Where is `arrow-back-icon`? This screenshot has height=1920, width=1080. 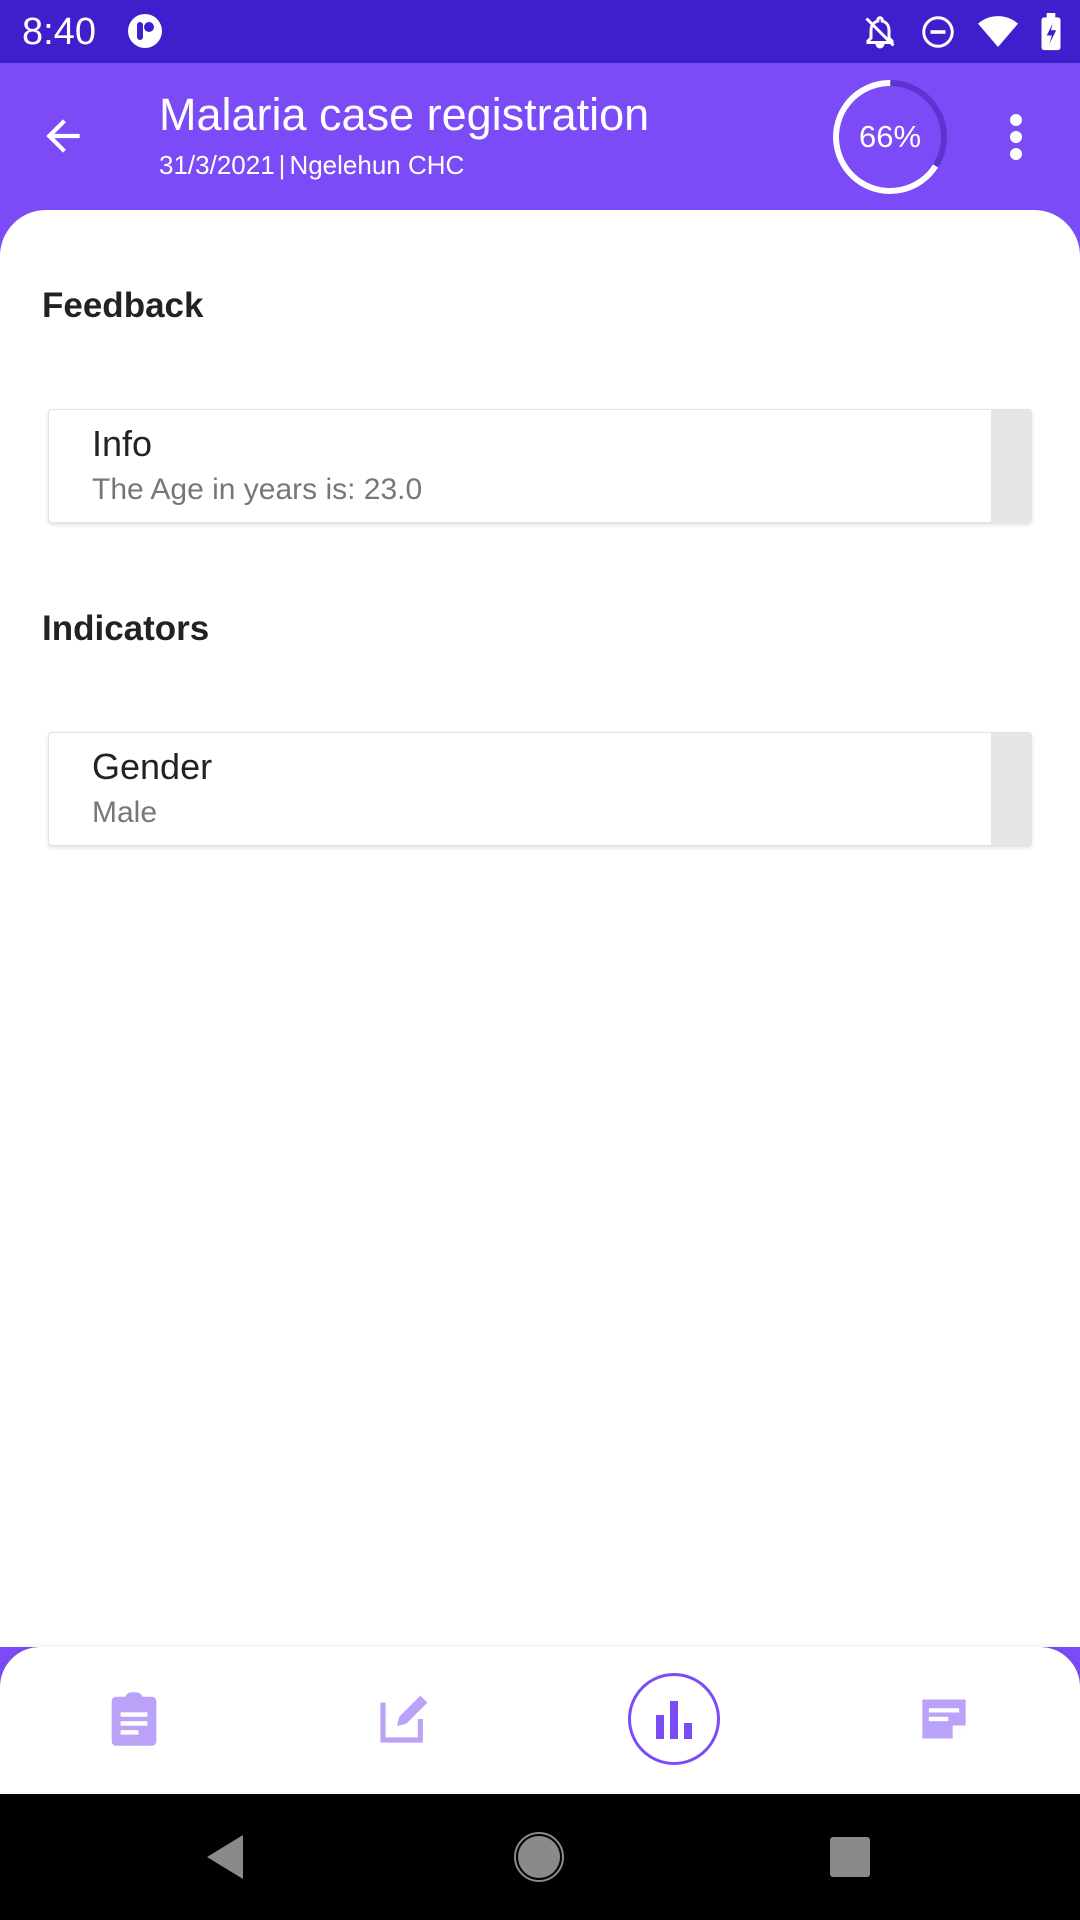
arrow-back-icon is located at coordinates (63, 136).